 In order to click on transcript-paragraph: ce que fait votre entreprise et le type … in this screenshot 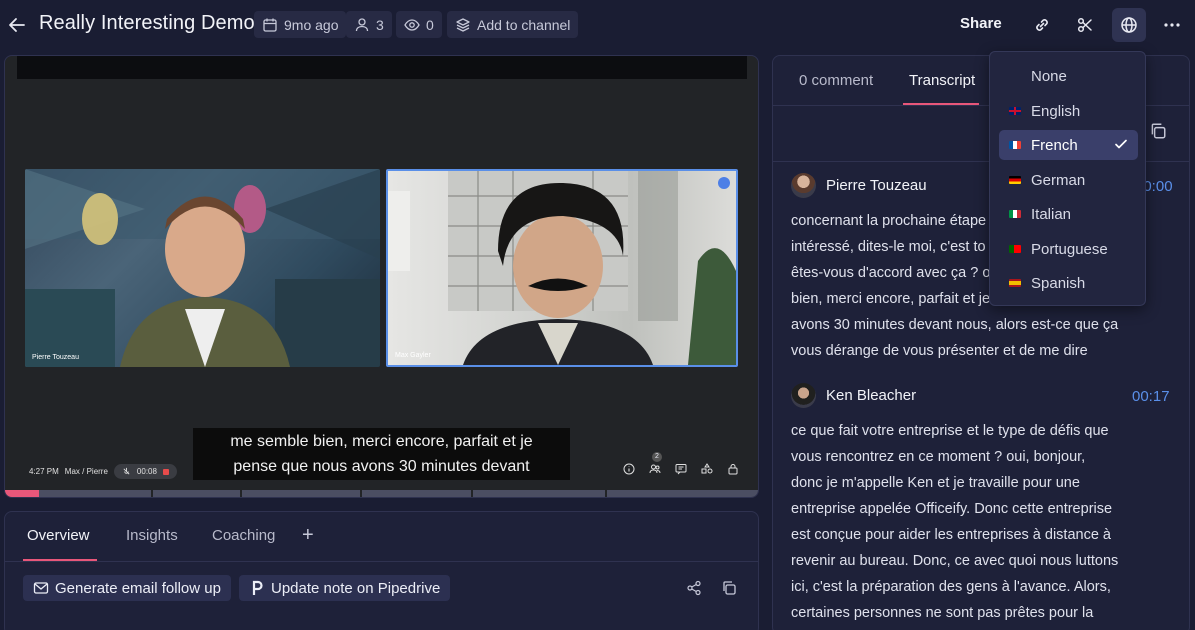, I will do `click(971, 522)`.